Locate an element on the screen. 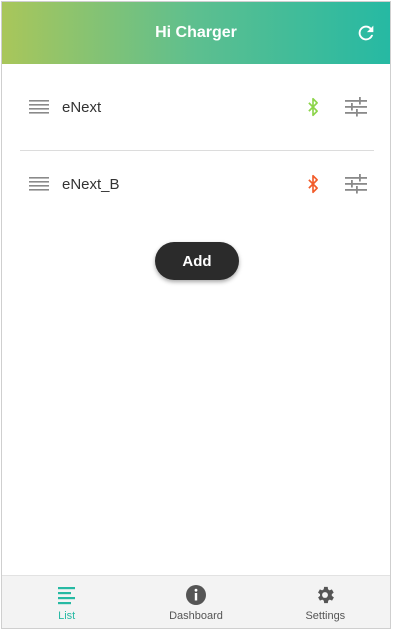 Image resolution: width=393 pixels, height=631 pixels. tab-dashboard: Dashboard is located at coordinates (195, 602).